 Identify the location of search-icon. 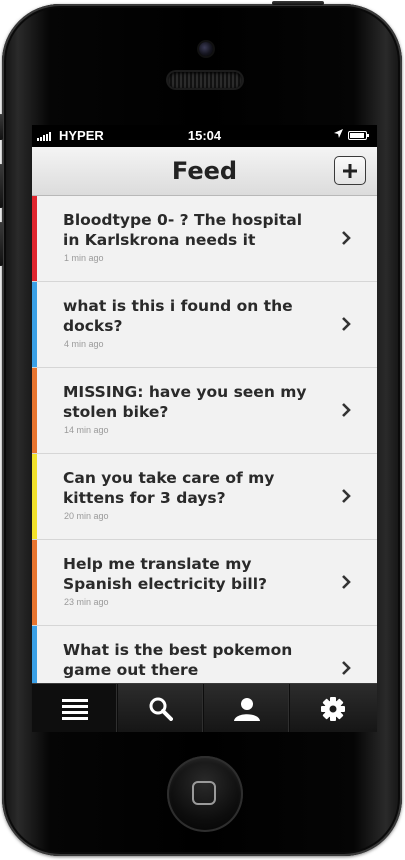
(161, 709).